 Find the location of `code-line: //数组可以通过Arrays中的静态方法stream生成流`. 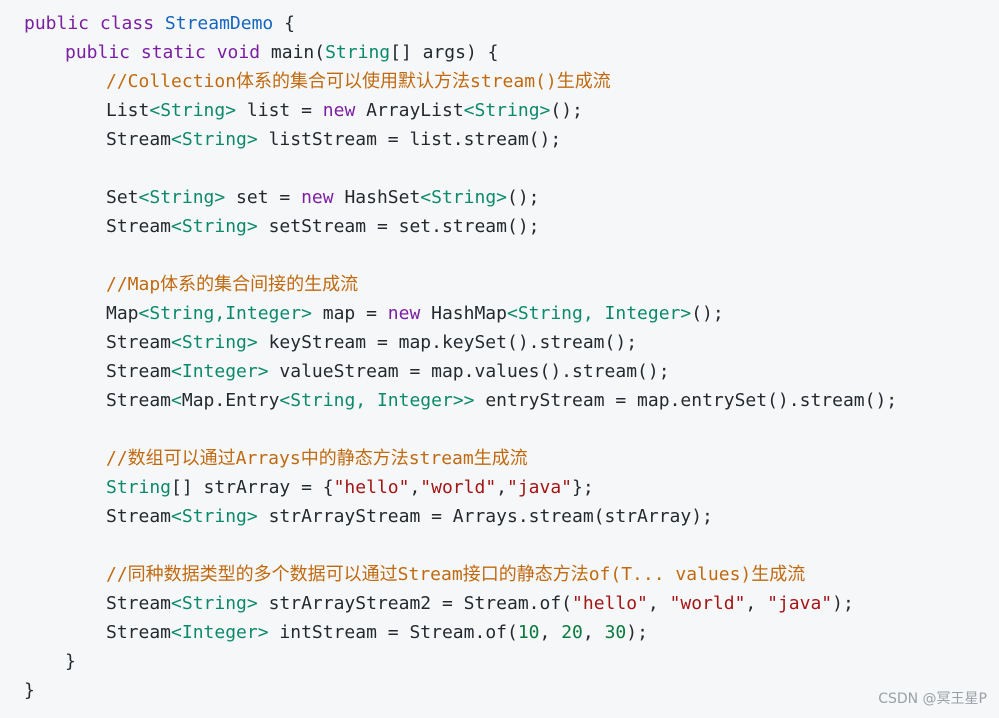

code-line: //数组可以通过Arrays中的静态方法stream生成流 is located at coordinates (511, 458).